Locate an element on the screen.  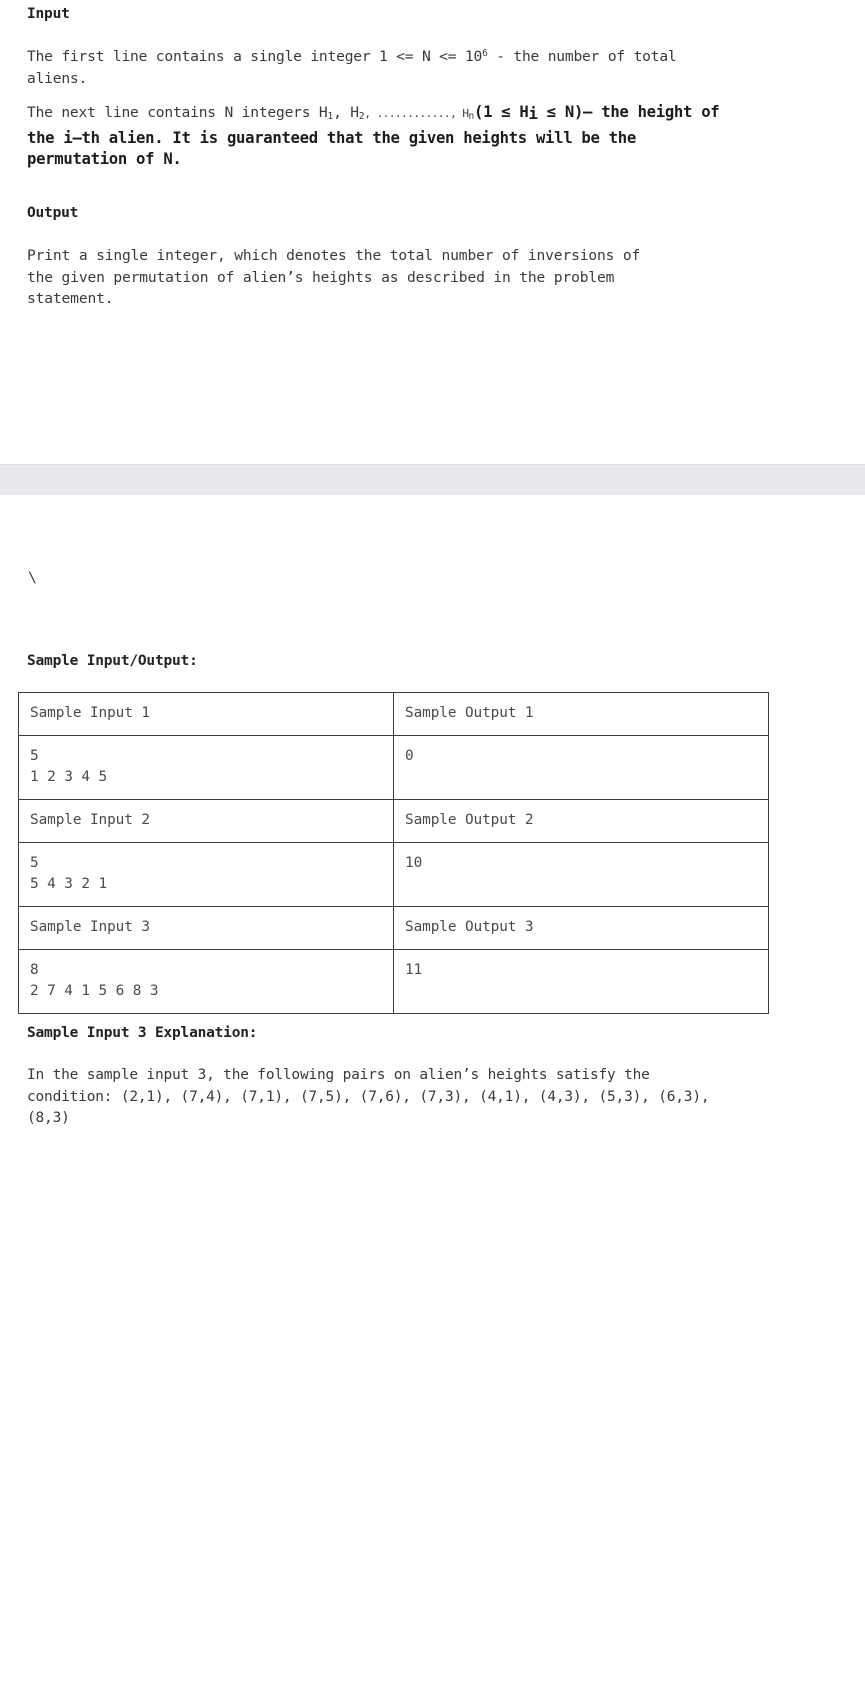
table-row: 8 2 7 4 1 5 6 8 3 11 is located at coordinates (393, 981).